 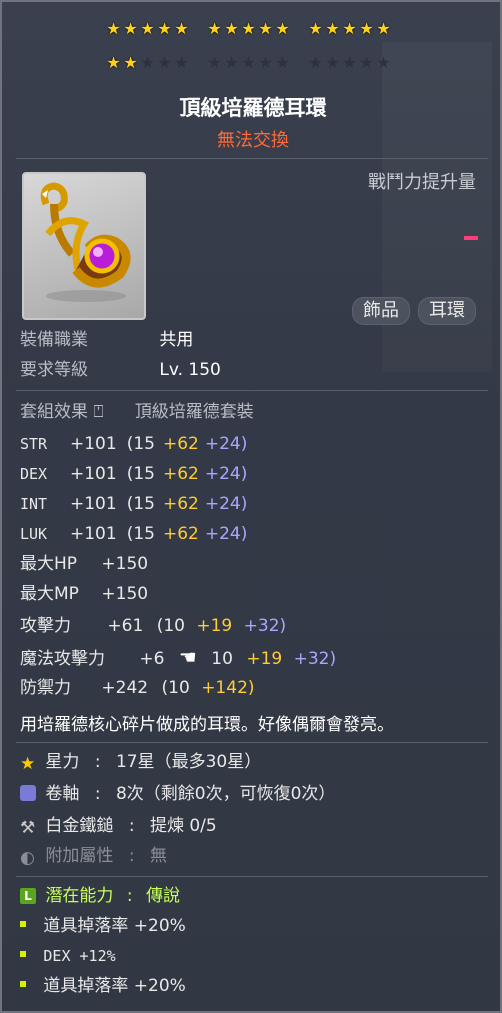 I want to click on stat-total: +6, so click(x=152, y=659).